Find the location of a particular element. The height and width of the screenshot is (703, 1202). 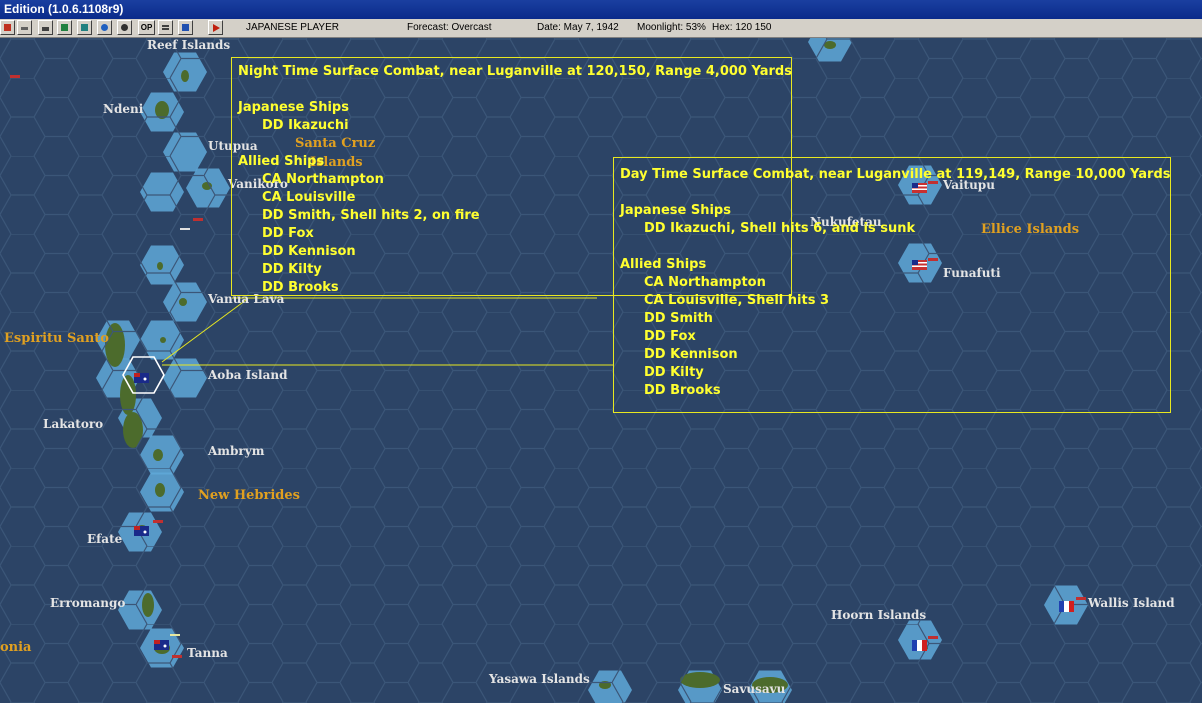

night-japanese-header: Japanese Ships is located at coordinates (293, 107).